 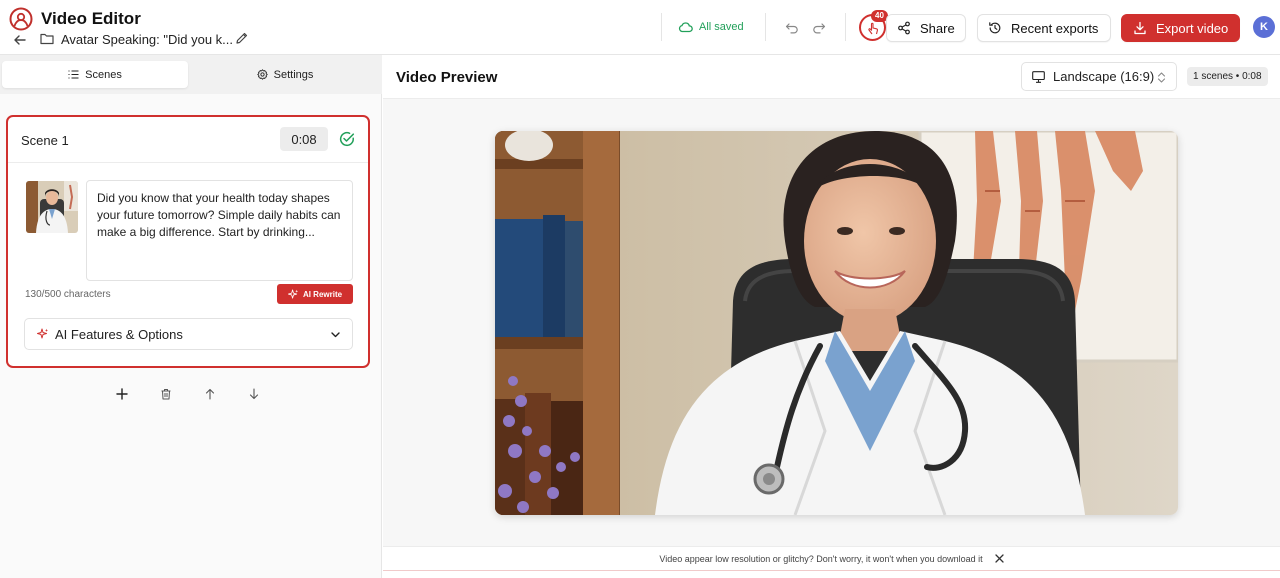 I want to click on avatar-thumbnail, so click(x=52, y=207).